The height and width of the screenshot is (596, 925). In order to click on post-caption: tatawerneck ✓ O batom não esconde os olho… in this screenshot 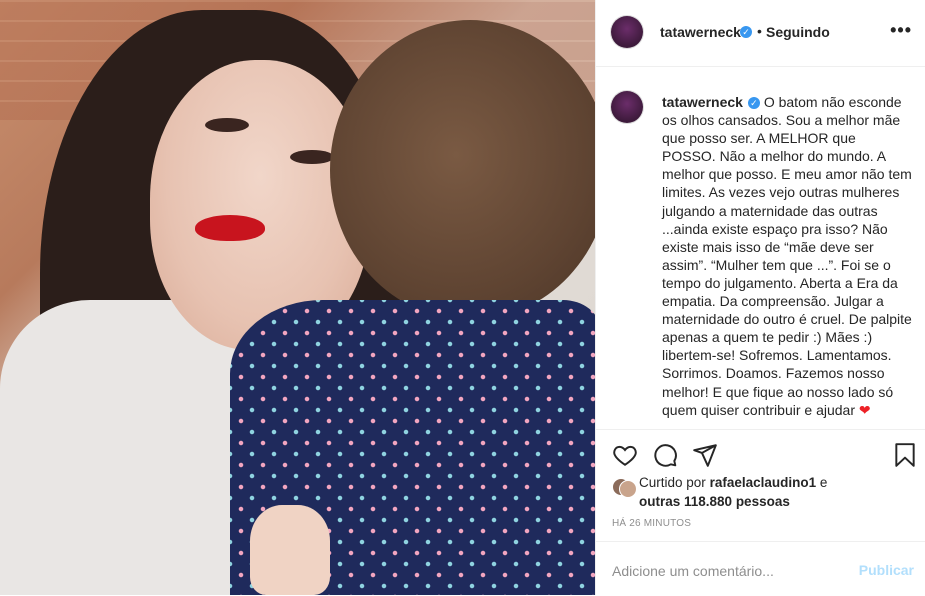, I will do `click(787, 256)`.